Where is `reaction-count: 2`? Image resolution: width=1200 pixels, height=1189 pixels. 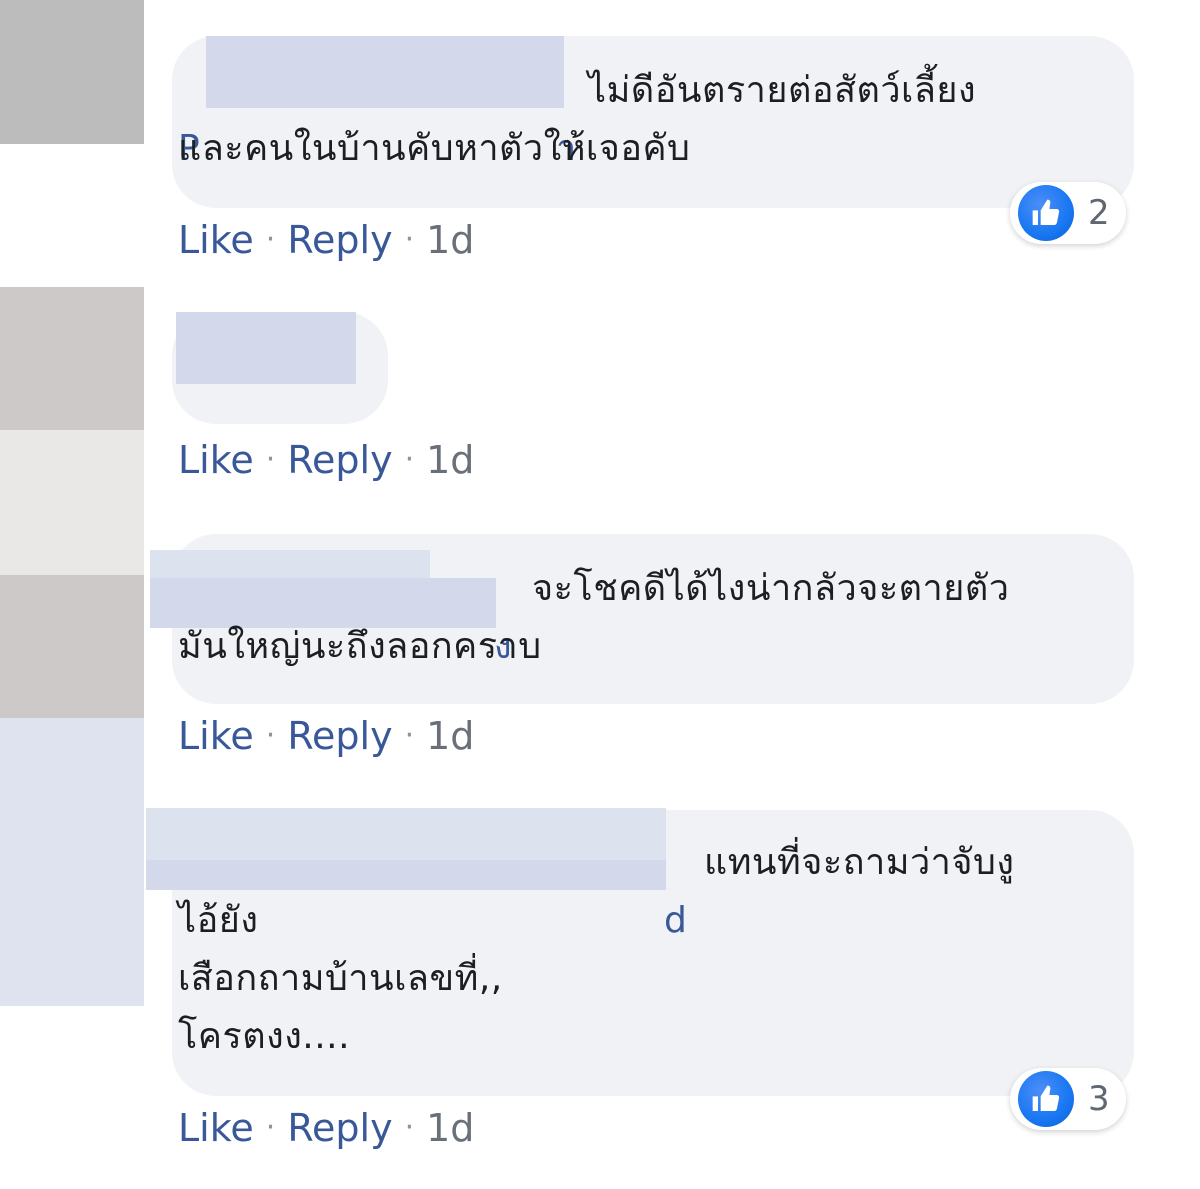 reaction-count: 2 is located at coordinates (1099, 213).